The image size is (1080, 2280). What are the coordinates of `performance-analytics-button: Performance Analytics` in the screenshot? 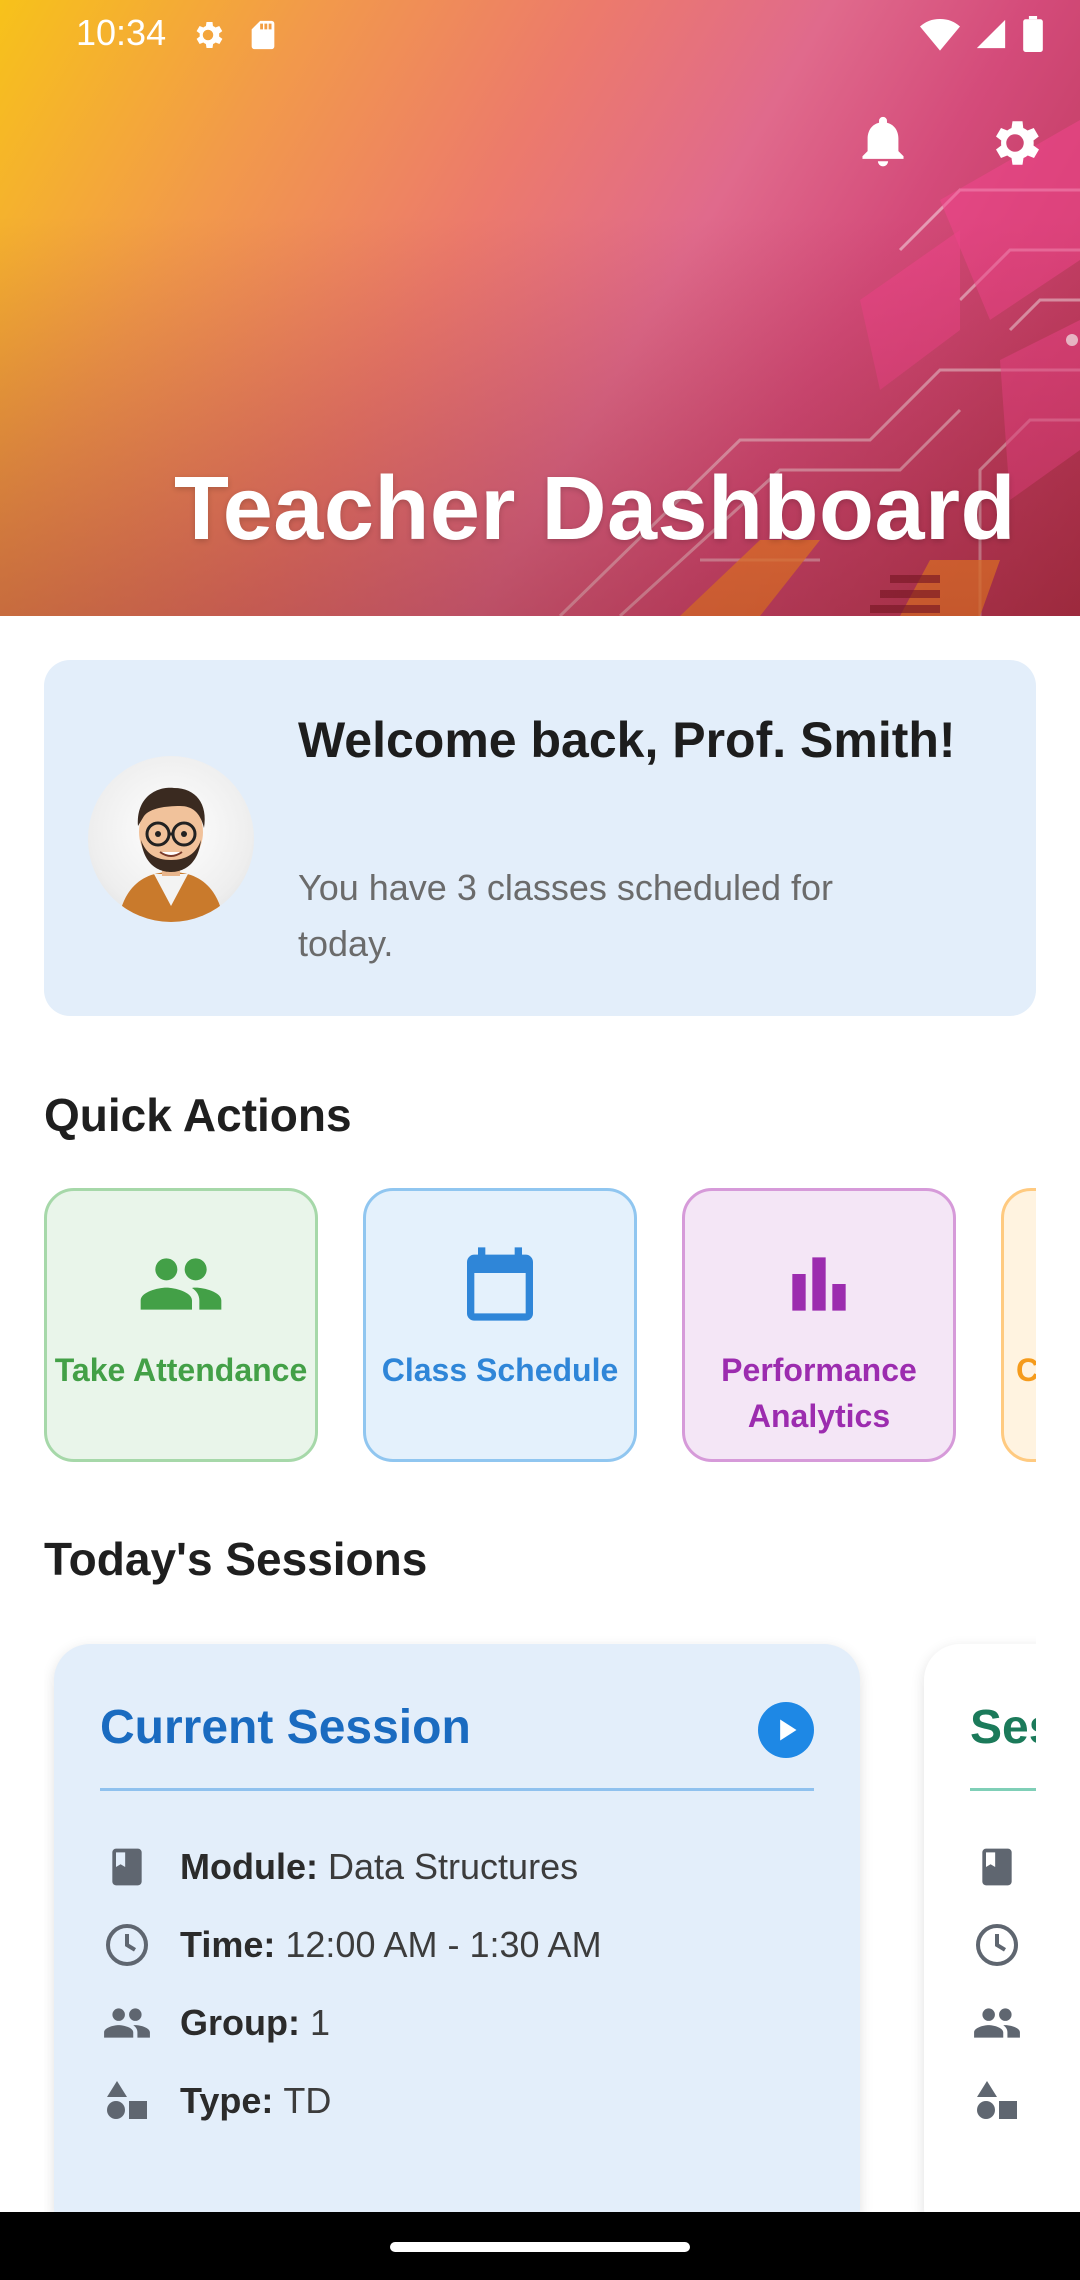 It's located at (819, 1325).